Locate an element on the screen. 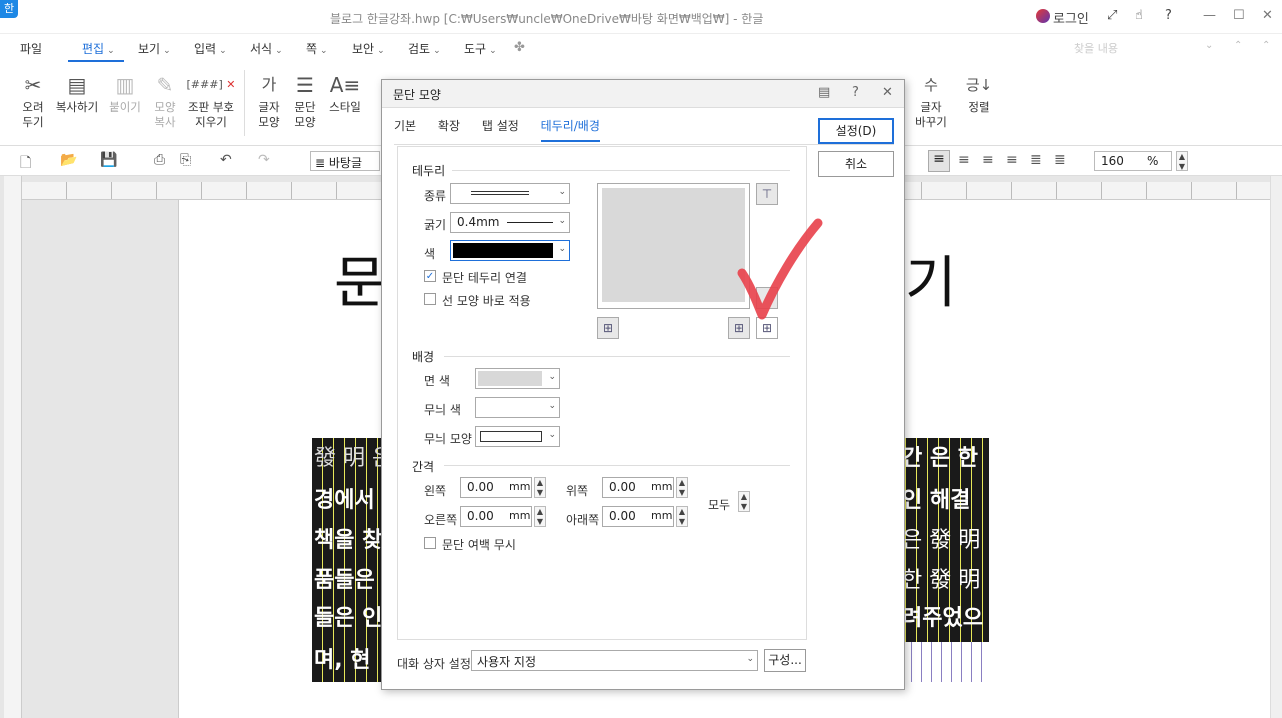  format-copy-label: 모양 복사 is located at coordinates (165, 114).